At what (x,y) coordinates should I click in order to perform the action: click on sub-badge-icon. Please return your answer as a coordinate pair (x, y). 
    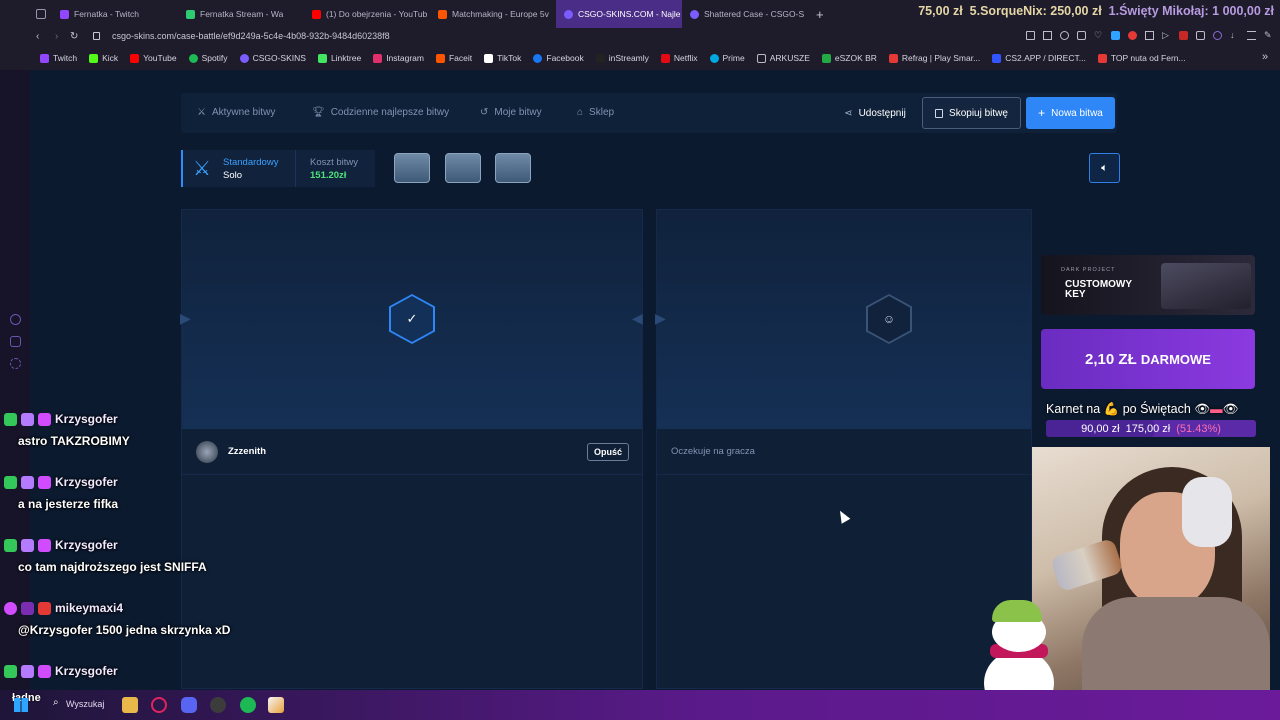
    Looking at the image, I should click on (27, 482).